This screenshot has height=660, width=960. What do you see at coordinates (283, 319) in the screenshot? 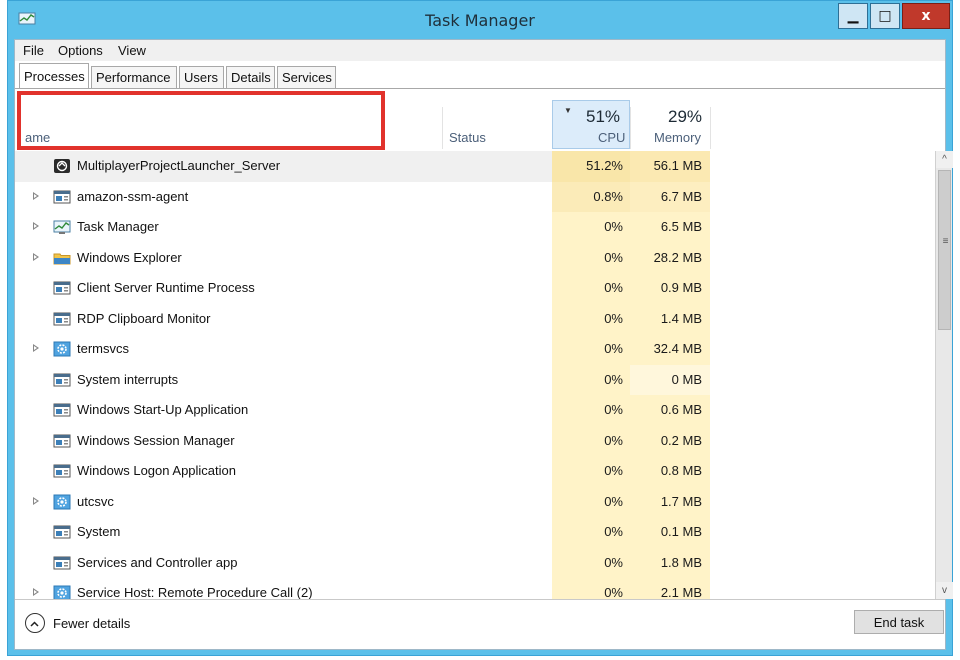
I see `process-name-cell: RDP Clipboard Monitor` at bounding box center [283, 319].